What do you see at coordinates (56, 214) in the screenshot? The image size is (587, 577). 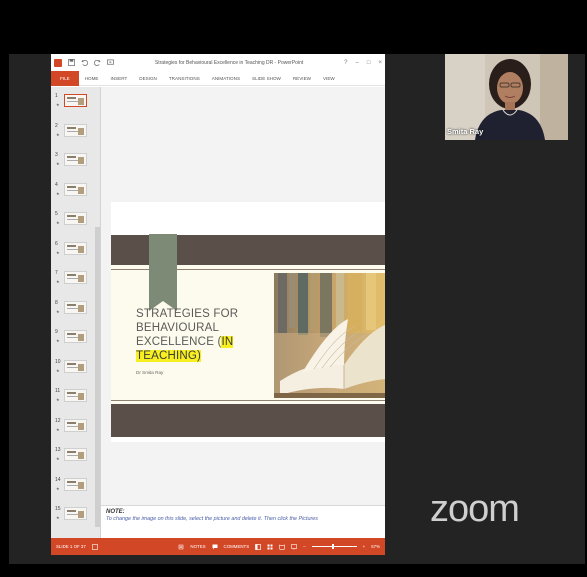 I see `thumbnail-number: 5` at bounding box center [56, 214].